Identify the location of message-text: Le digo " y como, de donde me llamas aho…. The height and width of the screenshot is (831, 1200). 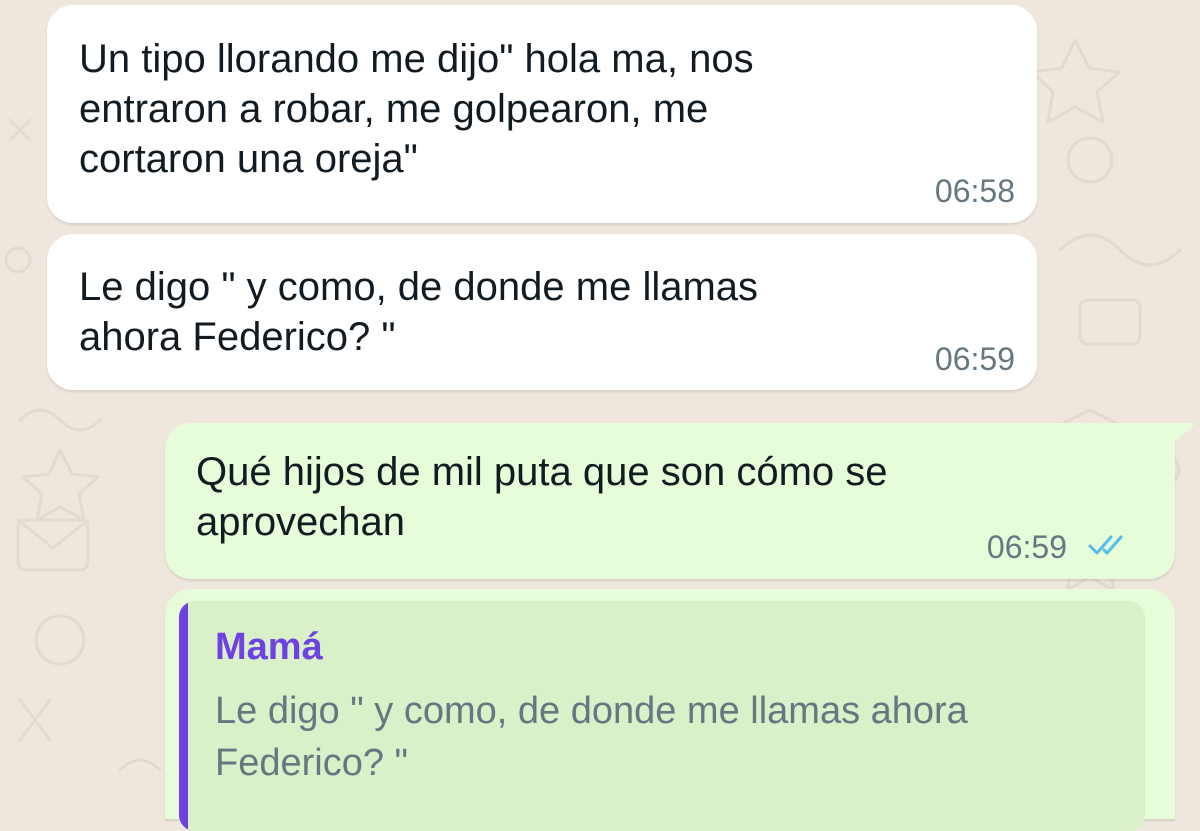
(419, 312).